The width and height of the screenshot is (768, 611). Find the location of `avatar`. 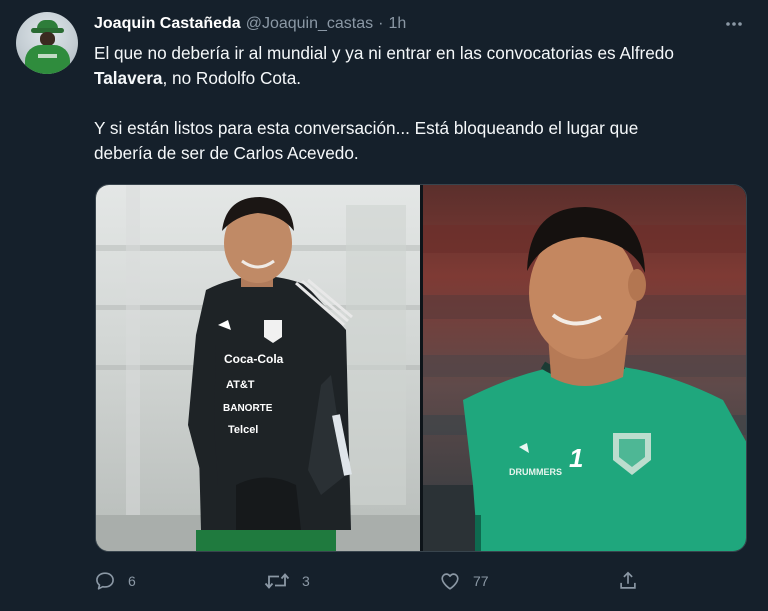

avatar is located at coordinates (47, 43).